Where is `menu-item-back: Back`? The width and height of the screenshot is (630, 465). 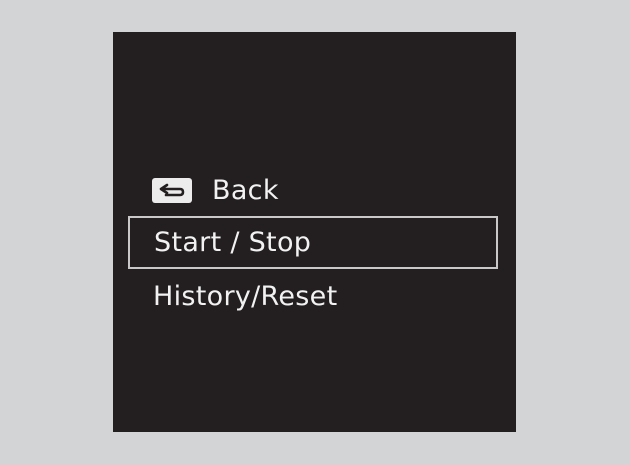 menu-item-back: Back is located at coordinates (313, 190).